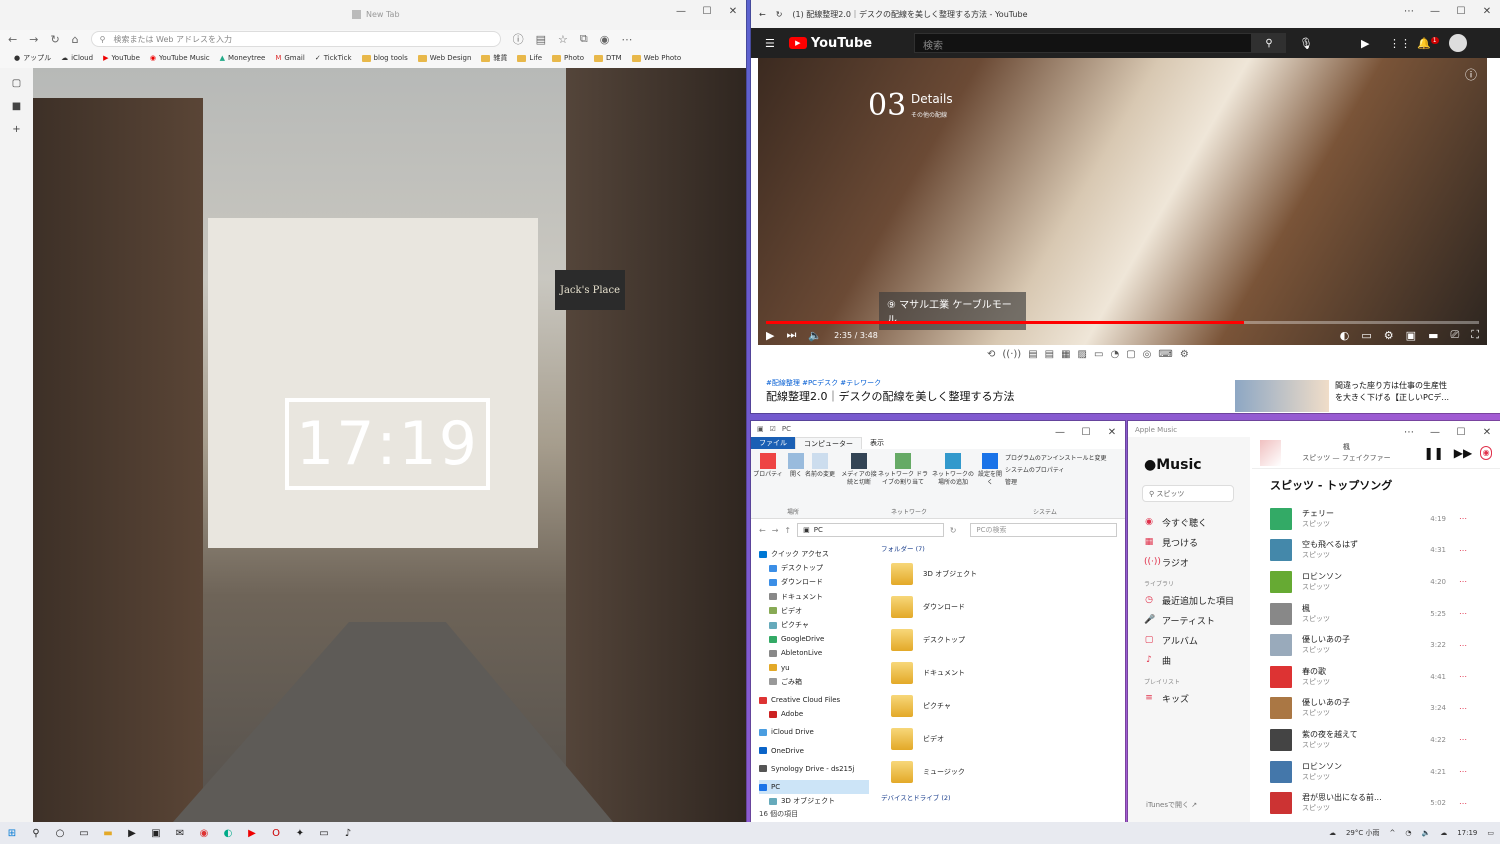 This screenshot has height=844, width=1500. I want to click on subtitles-icon: ▭, so click(1366, 335).